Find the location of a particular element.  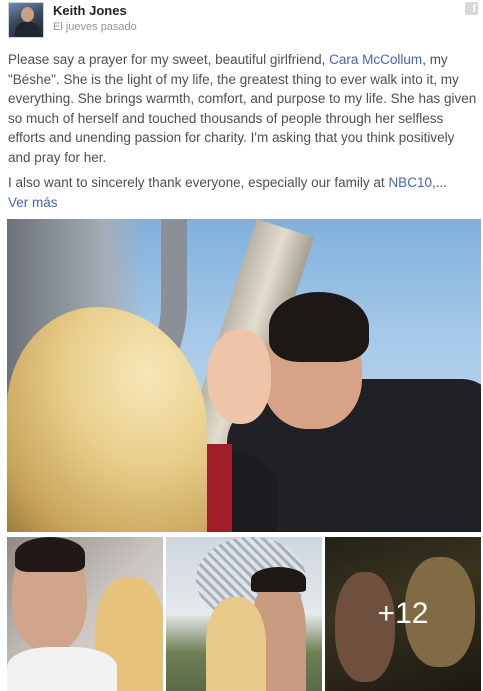

thumbnail-photo-3: +12 is located at coordinates (403, 614).